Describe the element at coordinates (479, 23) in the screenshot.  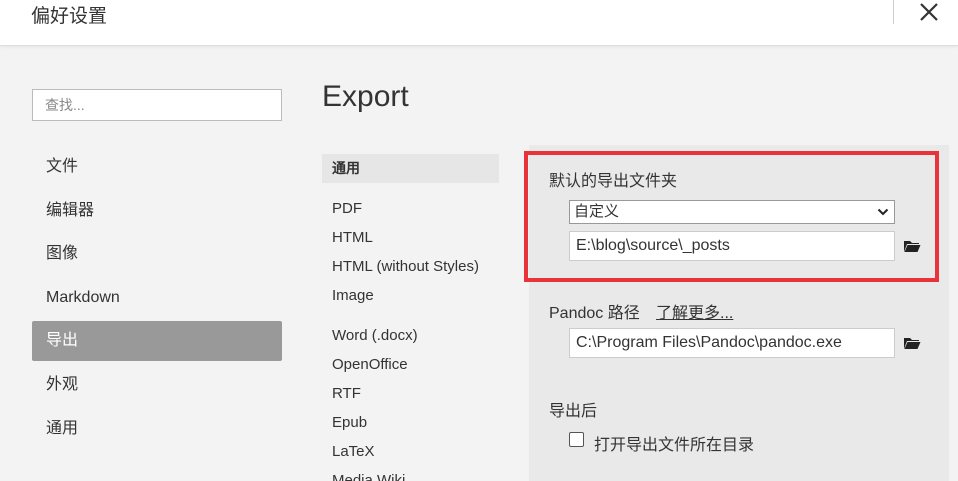
I see `title-bar: 偏好设置` at that location.